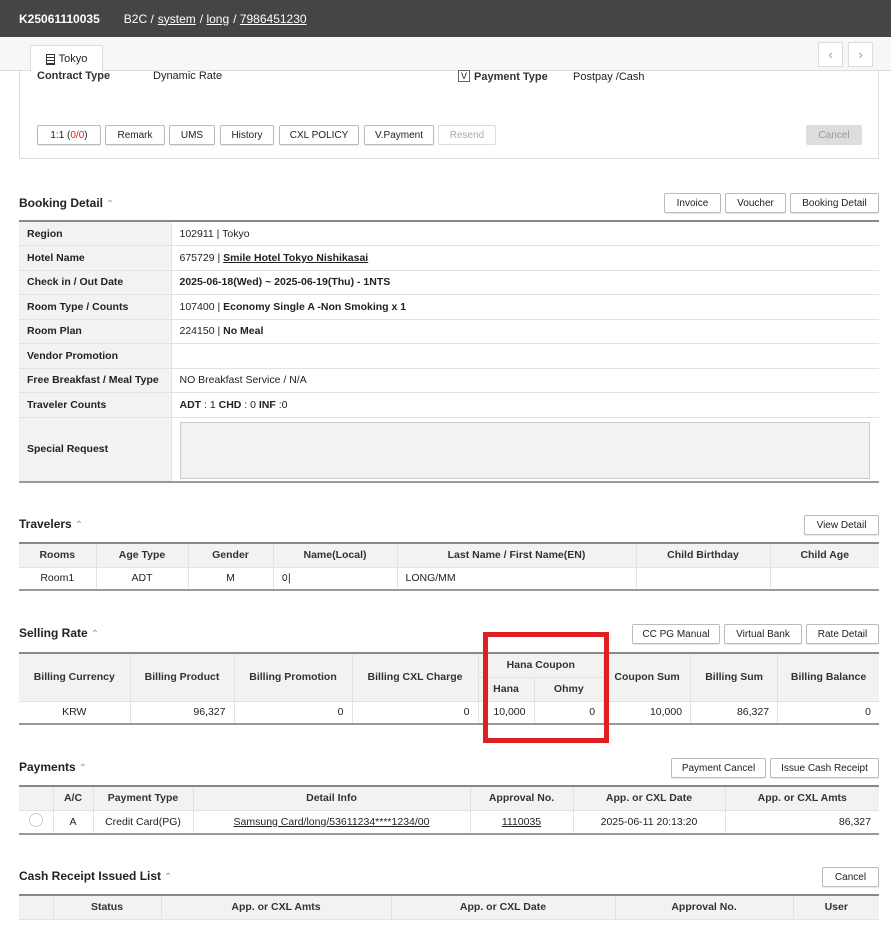 This screenshot has height=946, width=891. Describe the element at coordinates (182, 677) in the screenshot. I see `col-billing-product: Billing Product` at that location.